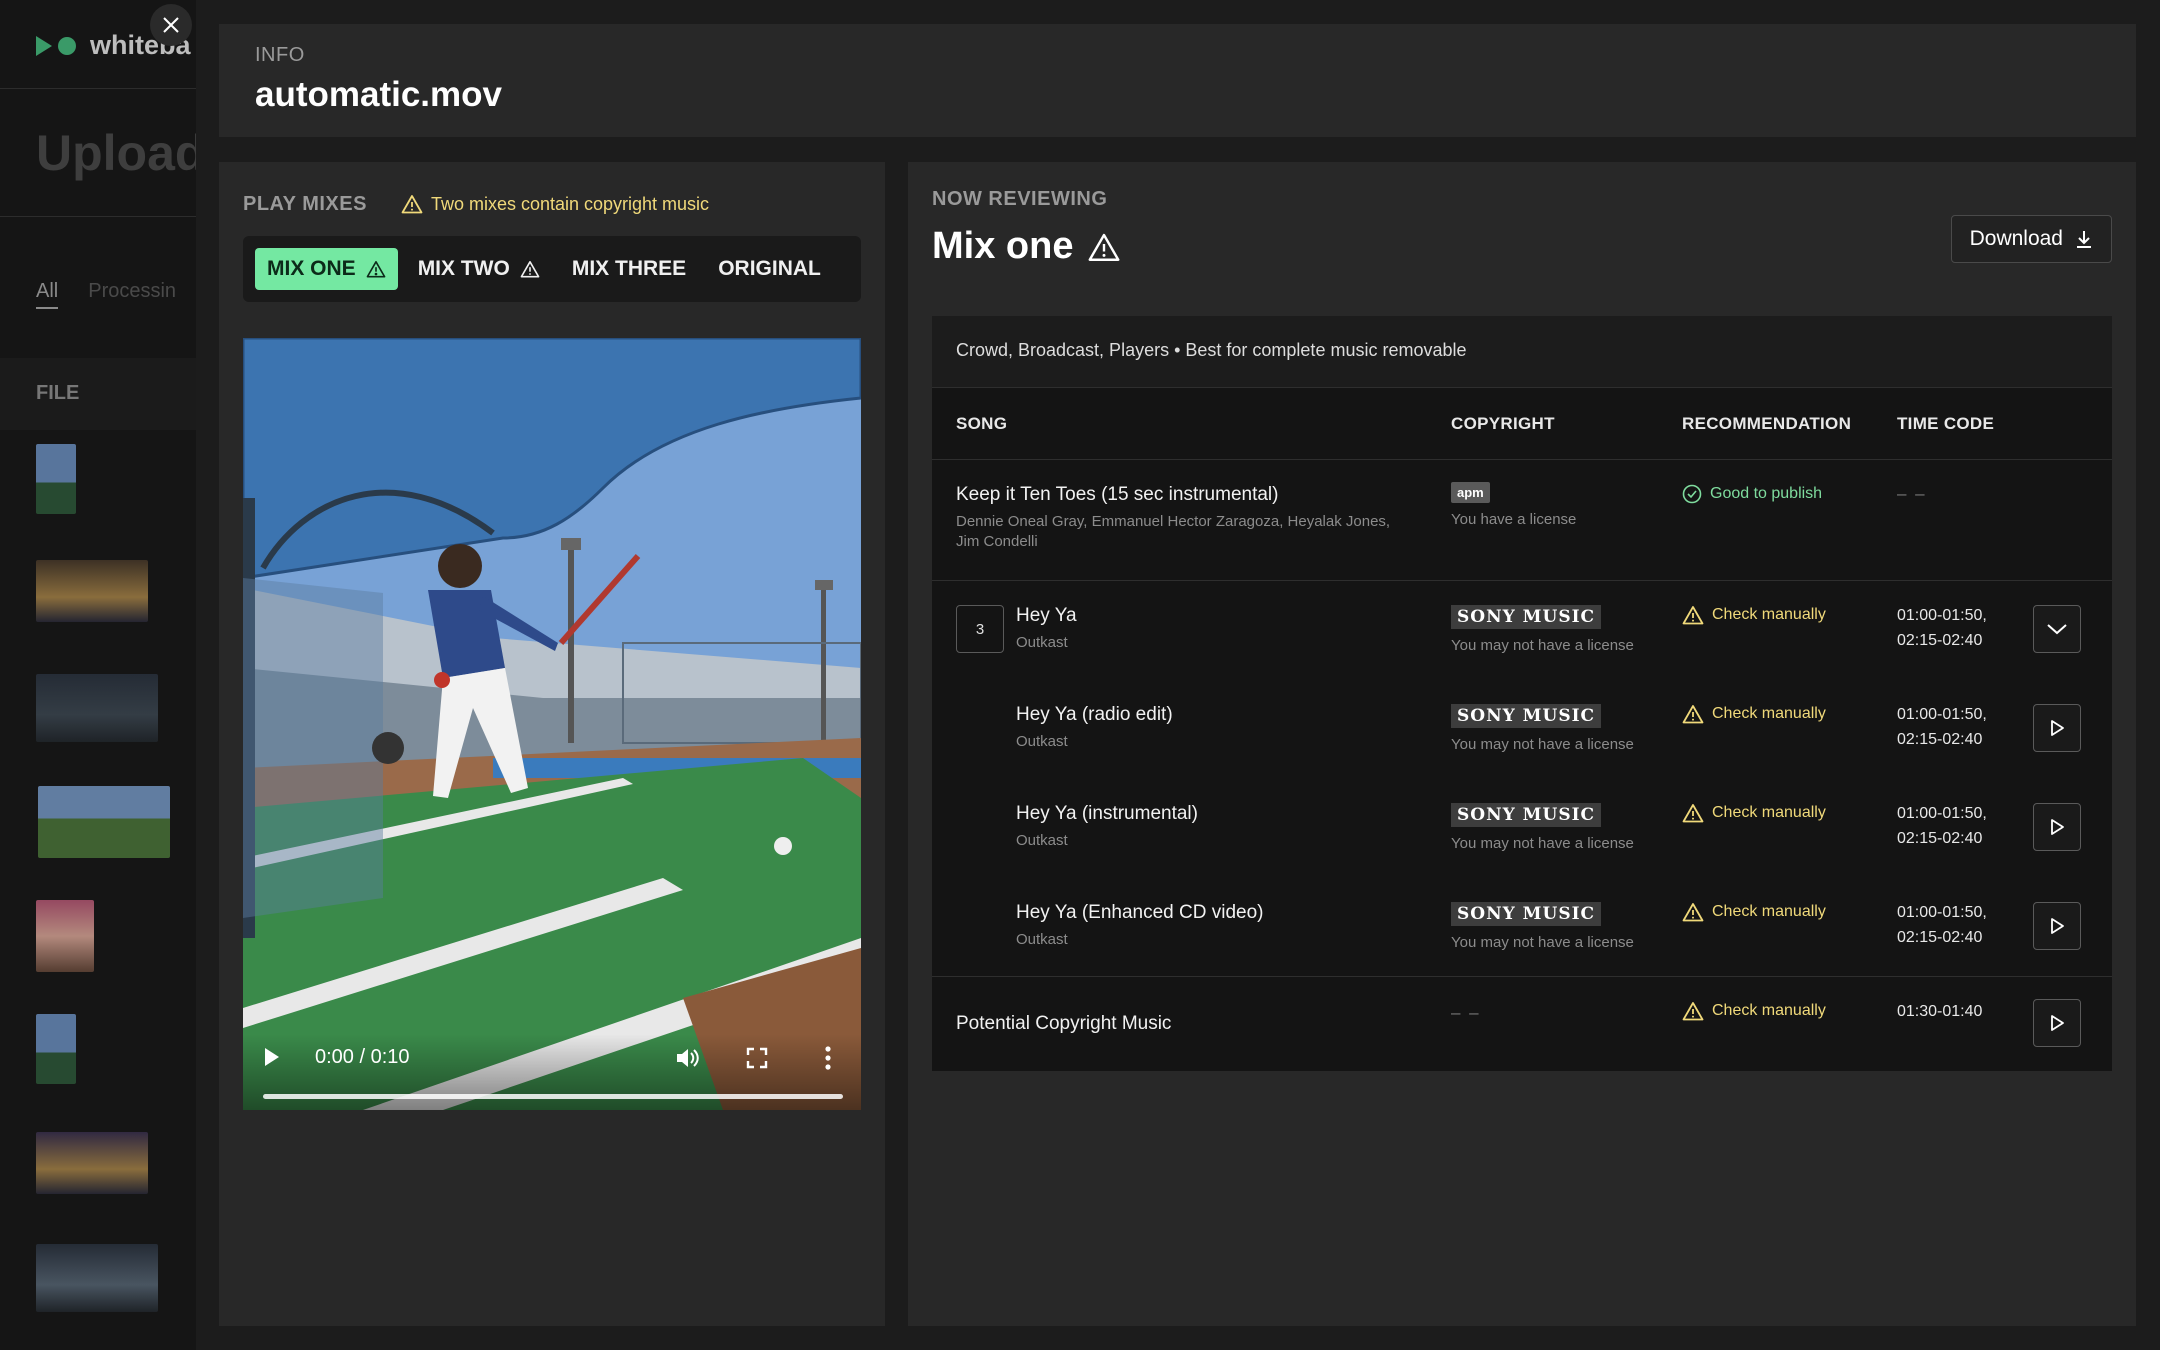 The width and height of the screenshot is (2160, 1350). Describe the element at coordinates (1140, 912) in the screenshot. I see `song-title: Hey Ya (Enhanced CD video)` at that location.